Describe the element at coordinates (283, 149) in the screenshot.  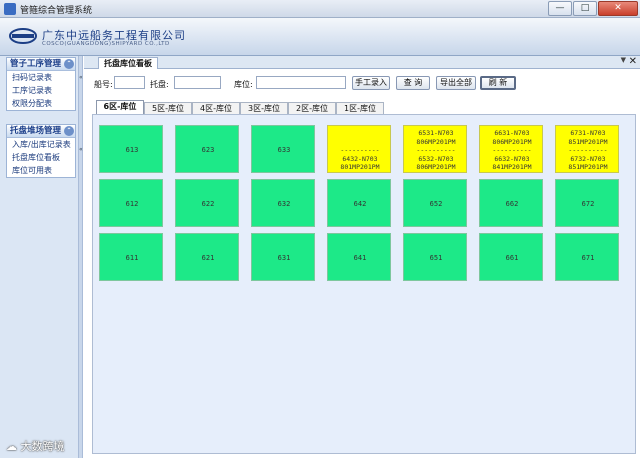
I see `location-cell-633: 633` at that location.